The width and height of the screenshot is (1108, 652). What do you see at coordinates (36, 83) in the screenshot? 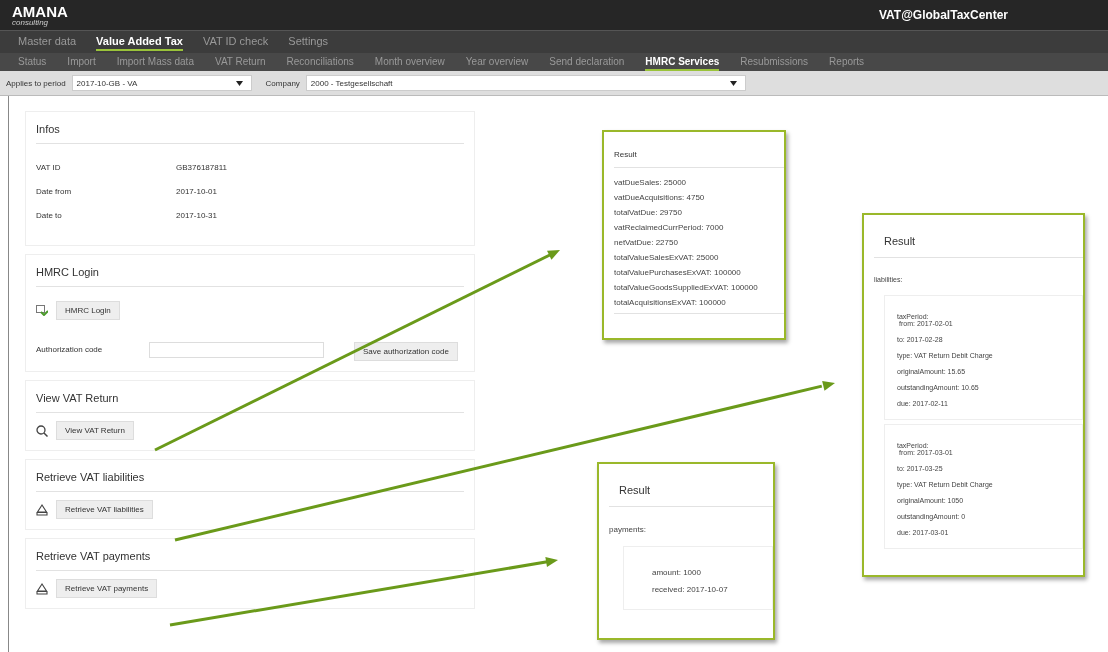
I see `period-label: Applies to period` at bounding box center [36, 83].